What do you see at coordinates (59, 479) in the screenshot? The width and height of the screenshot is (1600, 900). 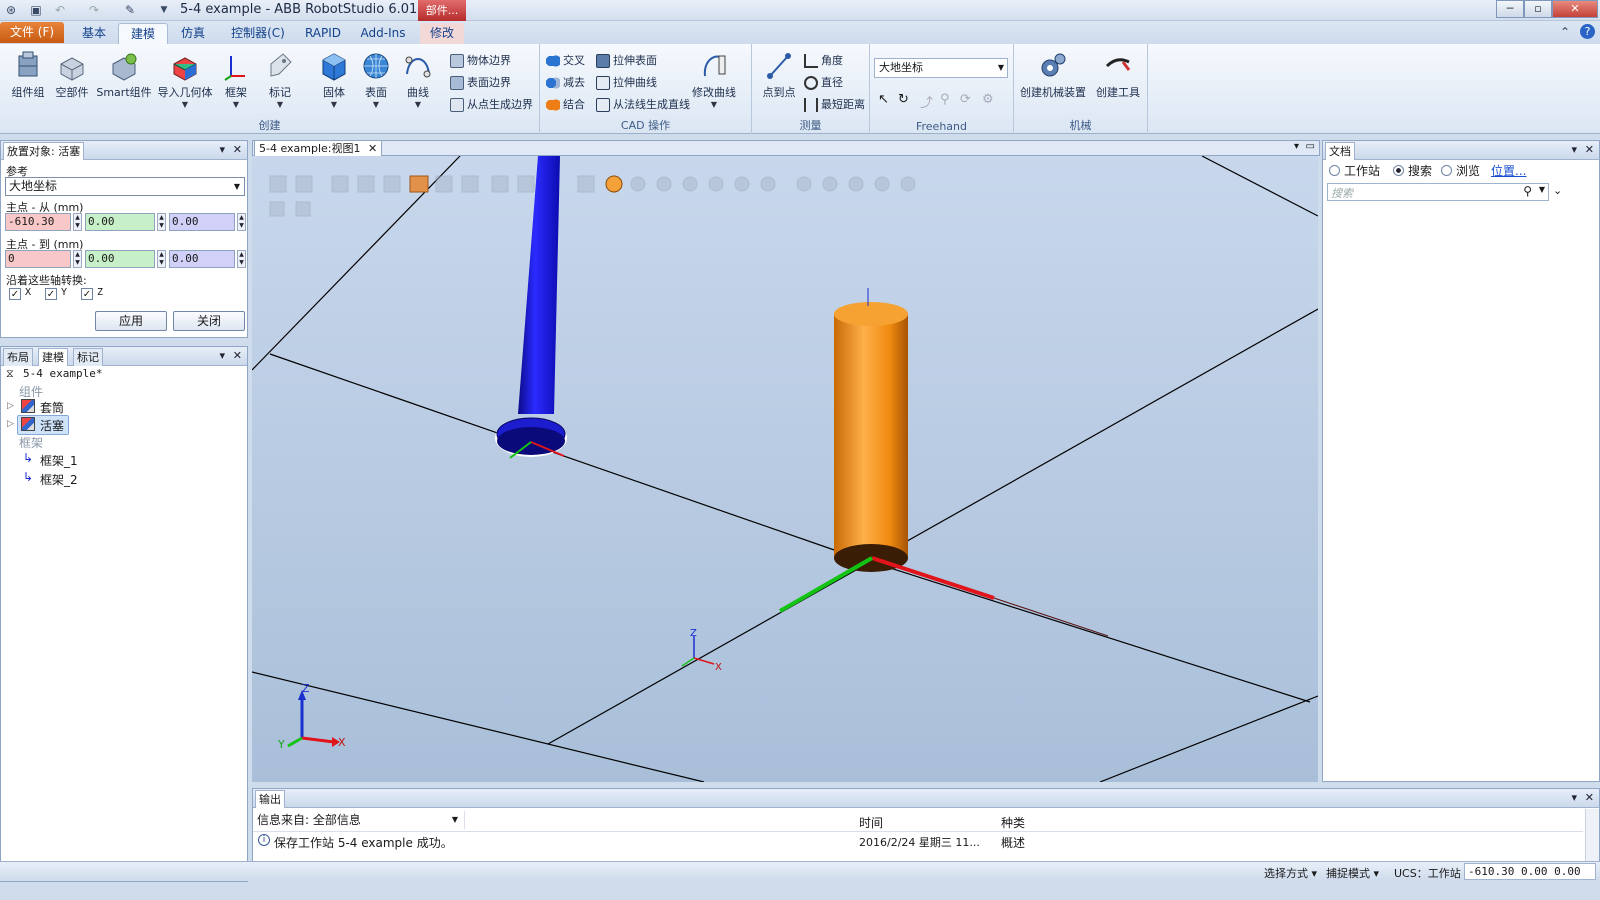 I see `frame-node-2: 框架_2` at bounding box center [59, 479].